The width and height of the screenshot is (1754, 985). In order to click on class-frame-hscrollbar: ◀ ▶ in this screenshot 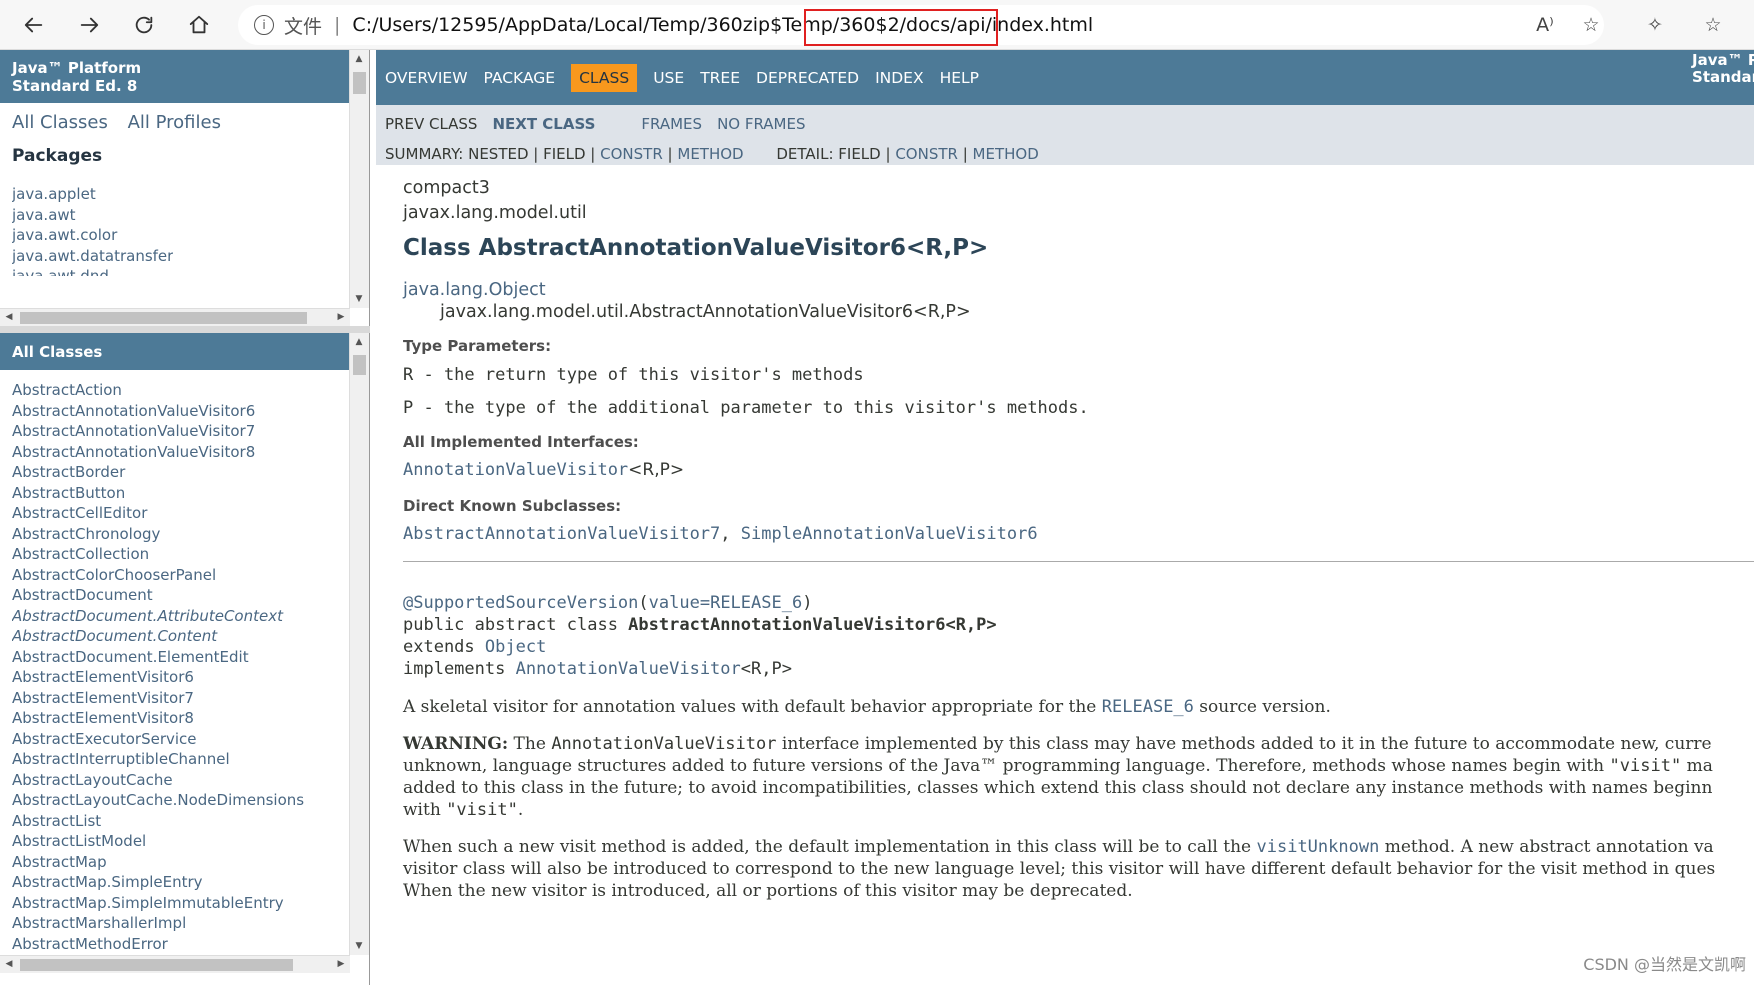, I will do `click(175, 964)`.